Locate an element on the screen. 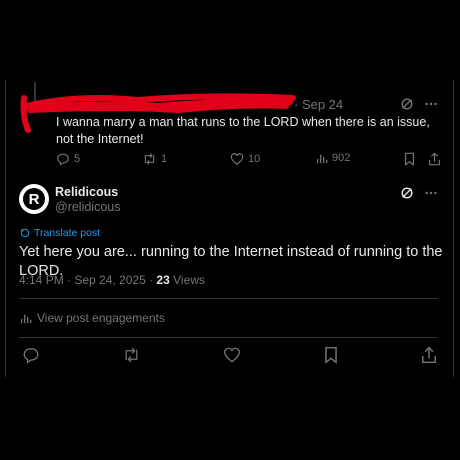 This screenshot has width=460, height=460. original-bookmark-share is located at coordinates (422, 159).